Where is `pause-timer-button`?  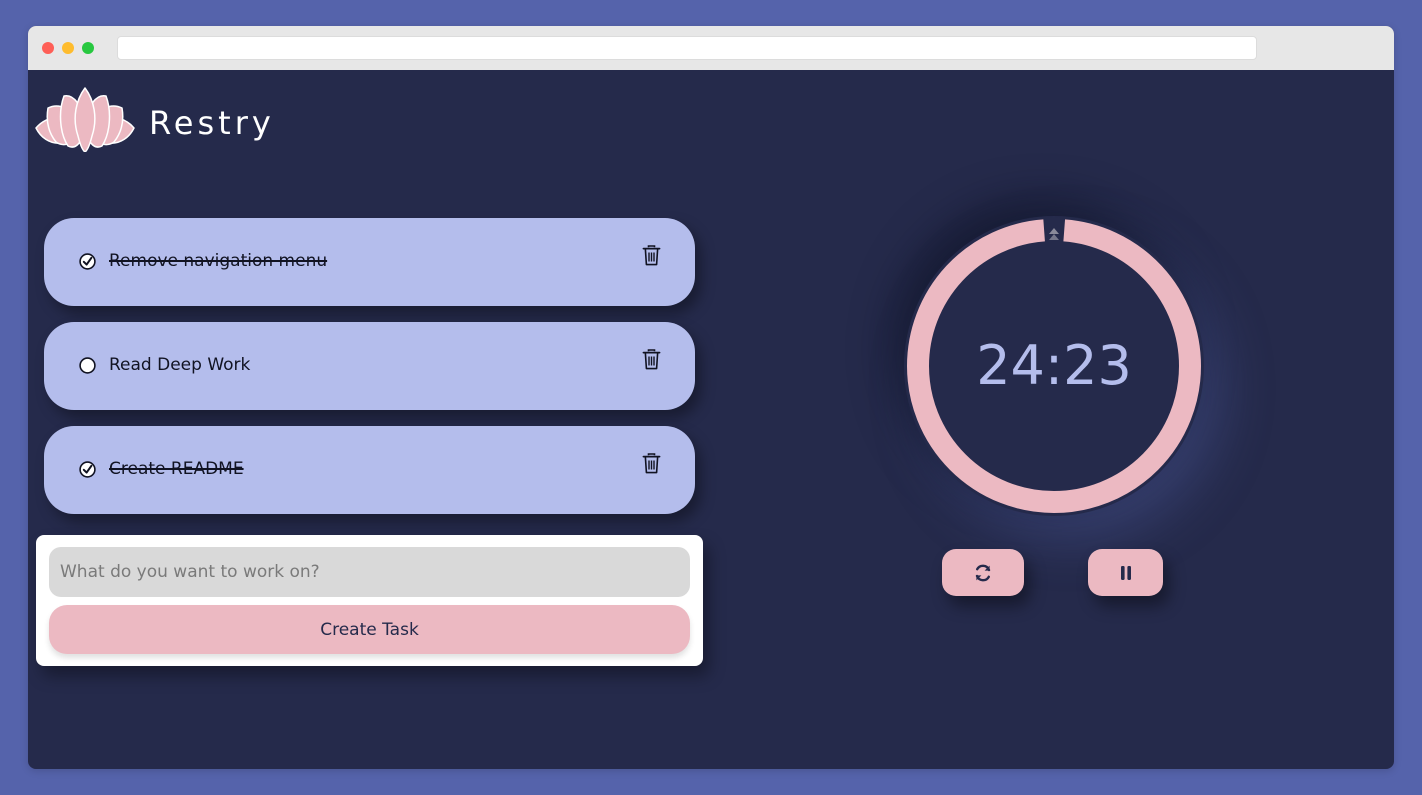 pause-timer-button is located at coordinates (1125, 572).